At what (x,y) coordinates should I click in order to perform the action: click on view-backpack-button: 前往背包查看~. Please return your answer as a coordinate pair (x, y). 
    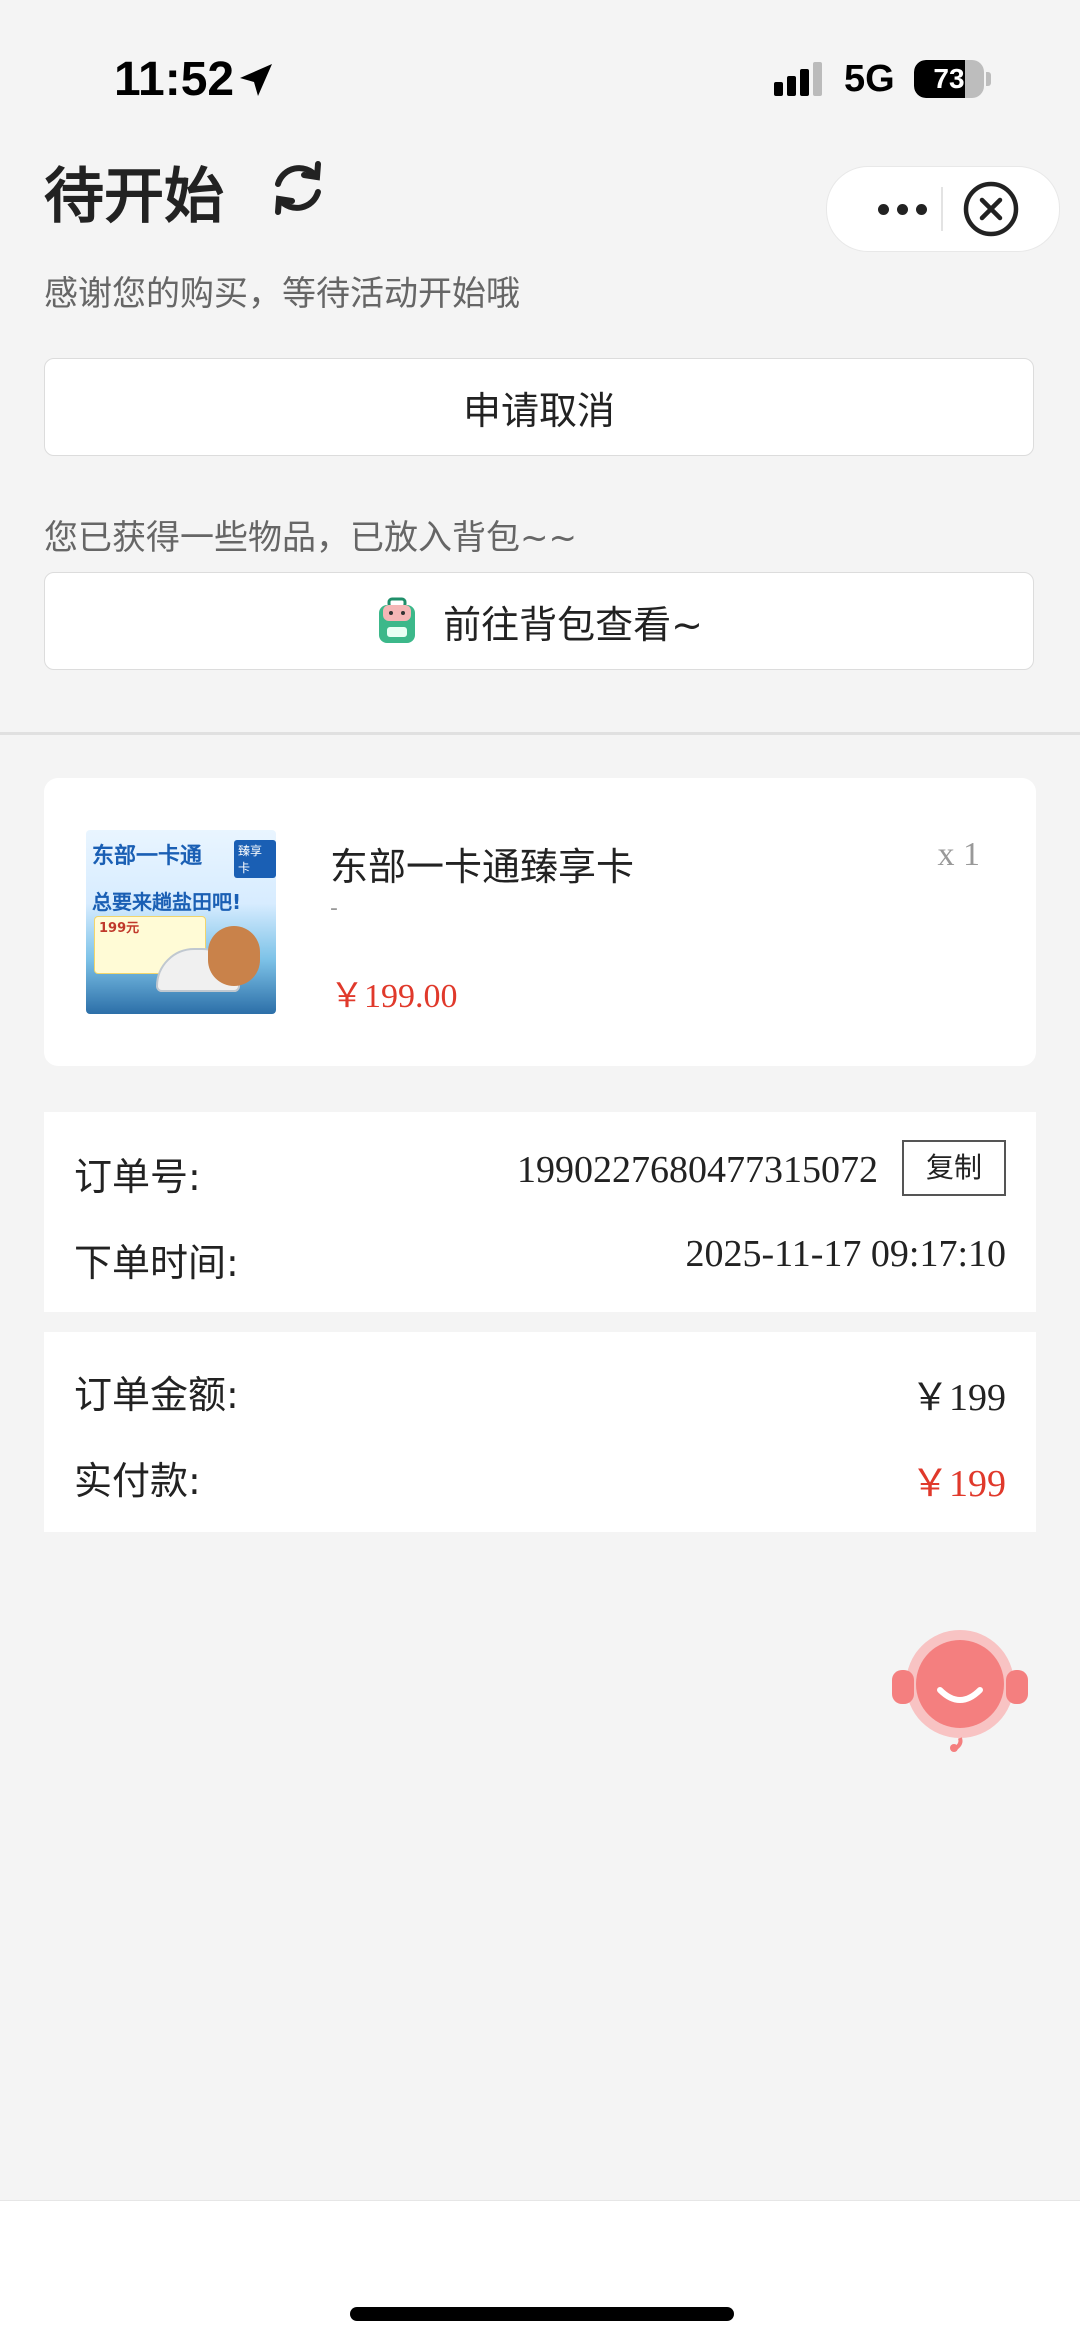
    Looking at the image, I should click on (539, 621).